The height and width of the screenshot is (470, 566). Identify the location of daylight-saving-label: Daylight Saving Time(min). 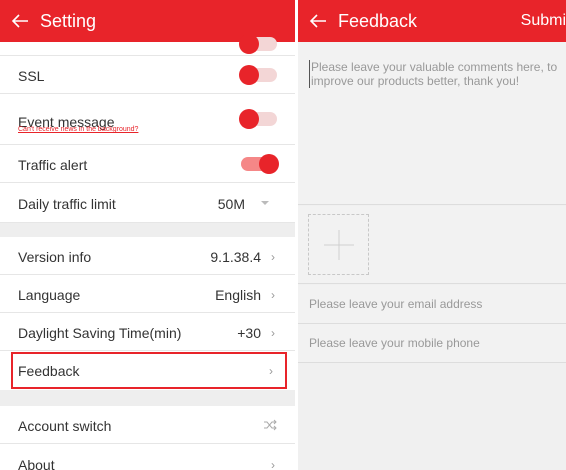
(100, 333).